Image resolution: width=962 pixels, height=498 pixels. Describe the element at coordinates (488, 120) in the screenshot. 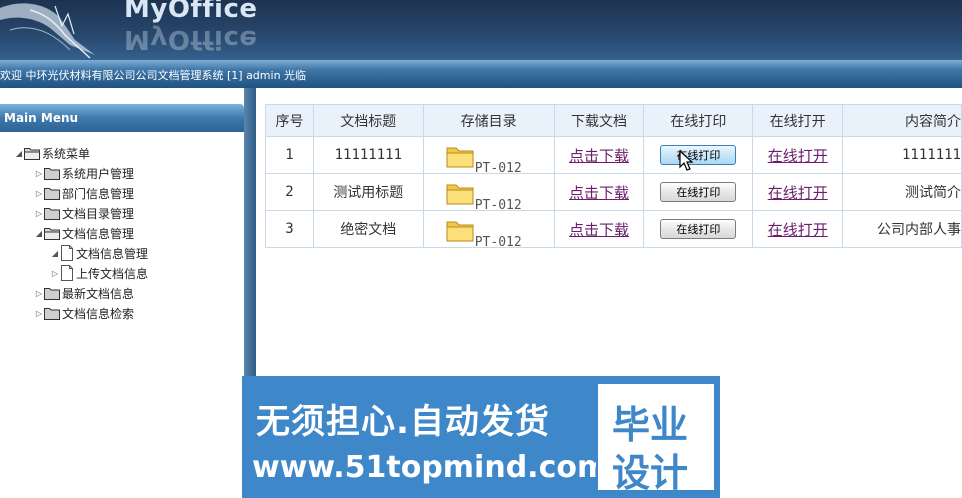

I see `col-header-directory: 存储目录` at that location.